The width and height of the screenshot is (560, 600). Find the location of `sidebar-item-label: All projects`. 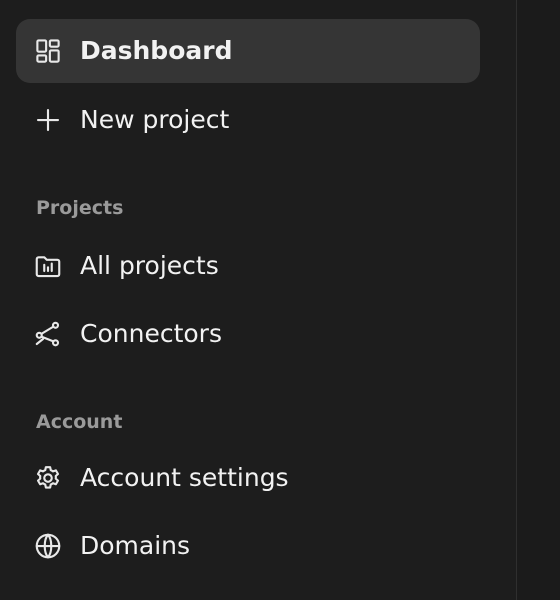

sidebar-item-label: All projects is located at coordinates (149, 265).